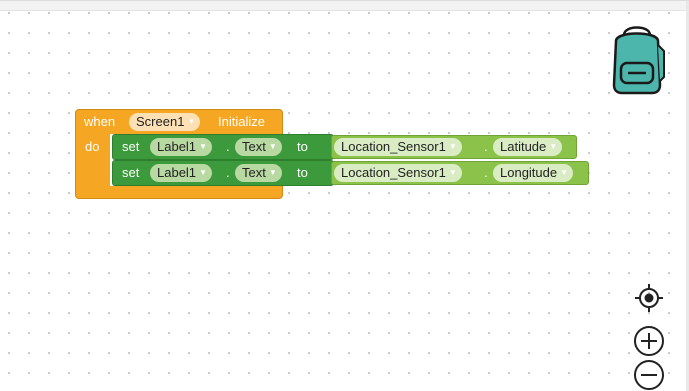 The image size is (689, 391). I want to click on sensor-property-label: Longitude, so click(529, 172).